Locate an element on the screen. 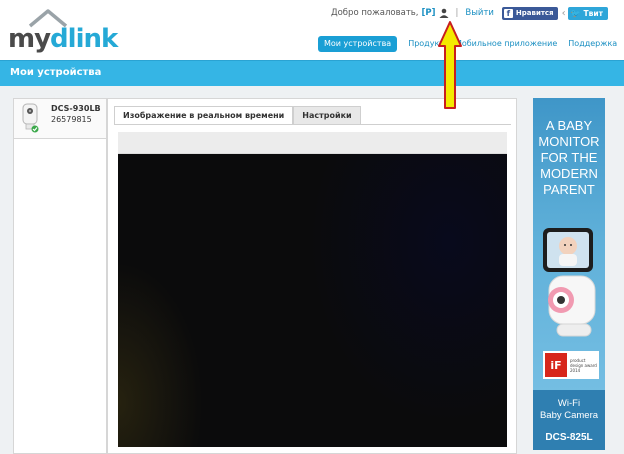  ad-headline-line: MONITOR is located at coordinates (569, 141).